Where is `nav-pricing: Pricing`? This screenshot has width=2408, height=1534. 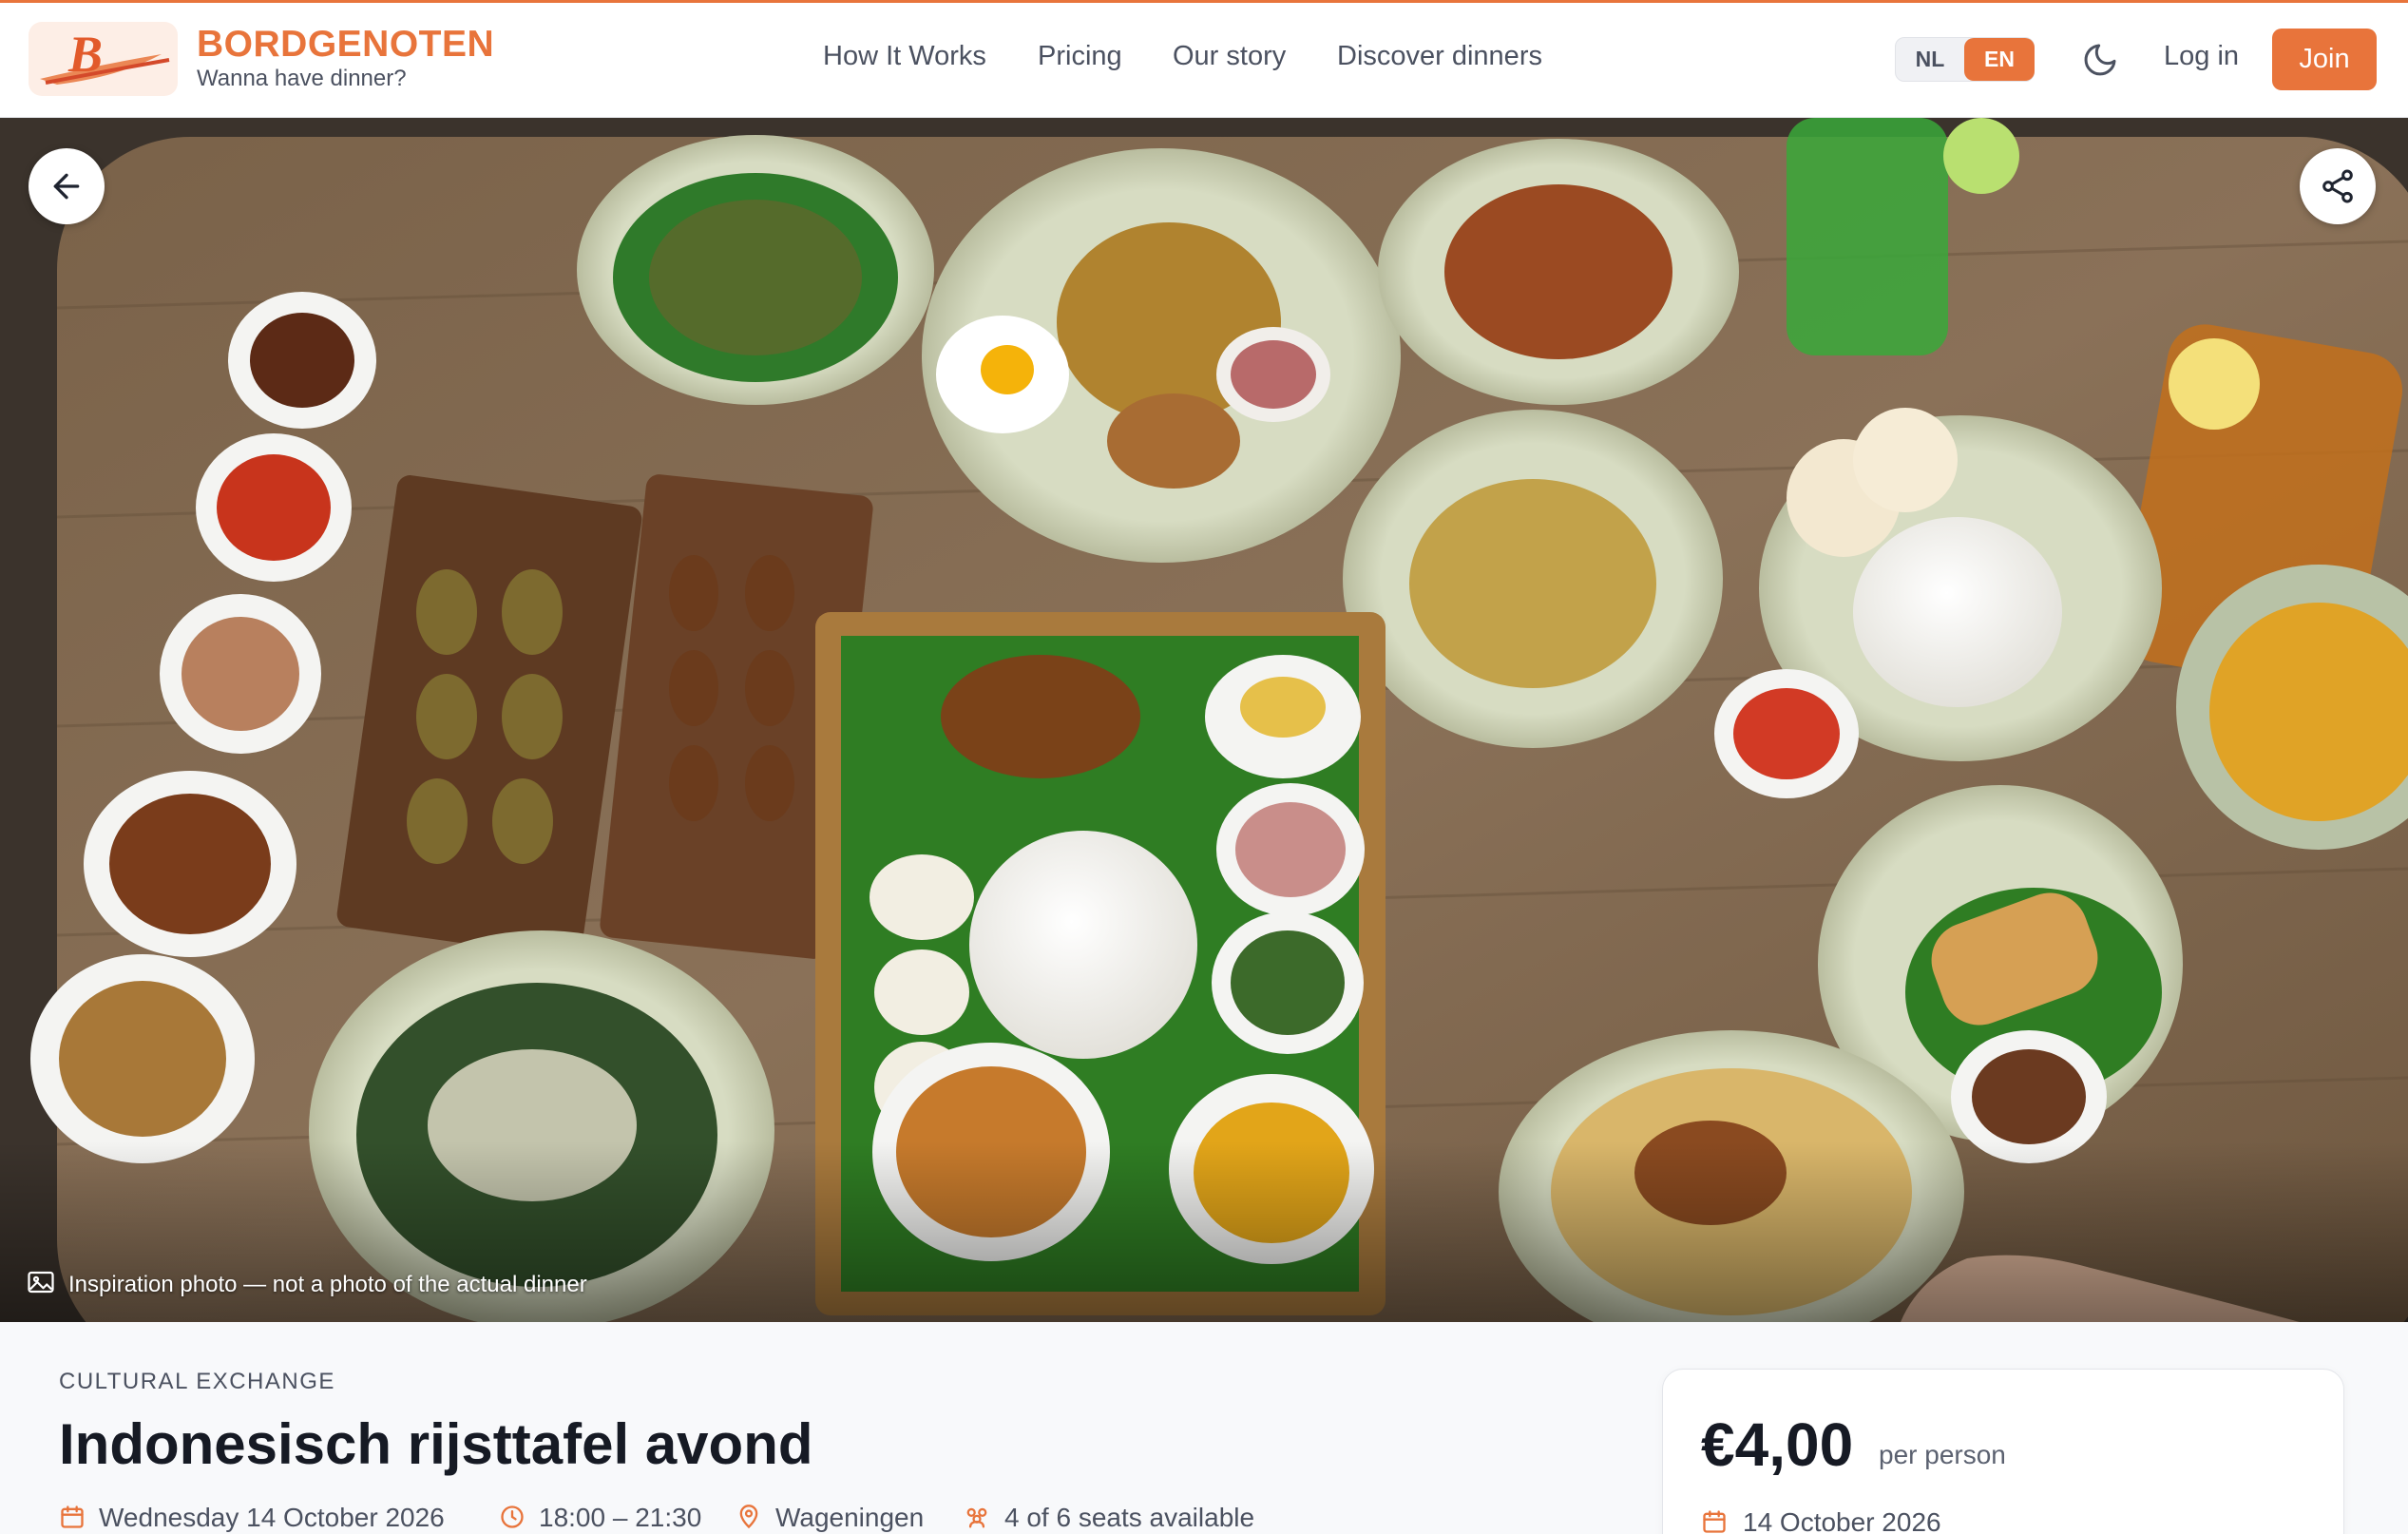 nav-pricing: Pricing is located at coordinates (1080, 56).